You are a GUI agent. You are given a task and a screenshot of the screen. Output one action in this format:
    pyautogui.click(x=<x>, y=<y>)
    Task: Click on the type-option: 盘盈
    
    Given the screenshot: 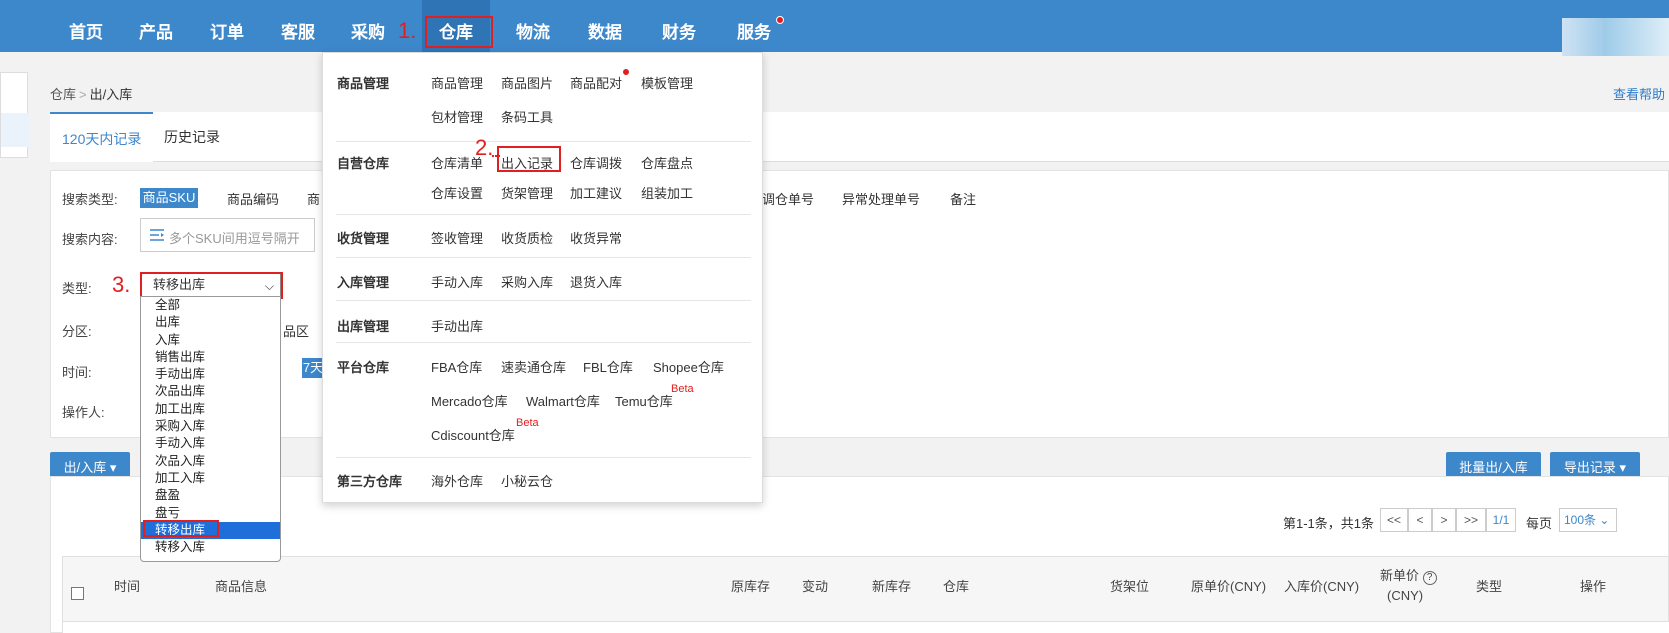 What is the action you would take?
    pyautogui.click(x=210, y=495)
    